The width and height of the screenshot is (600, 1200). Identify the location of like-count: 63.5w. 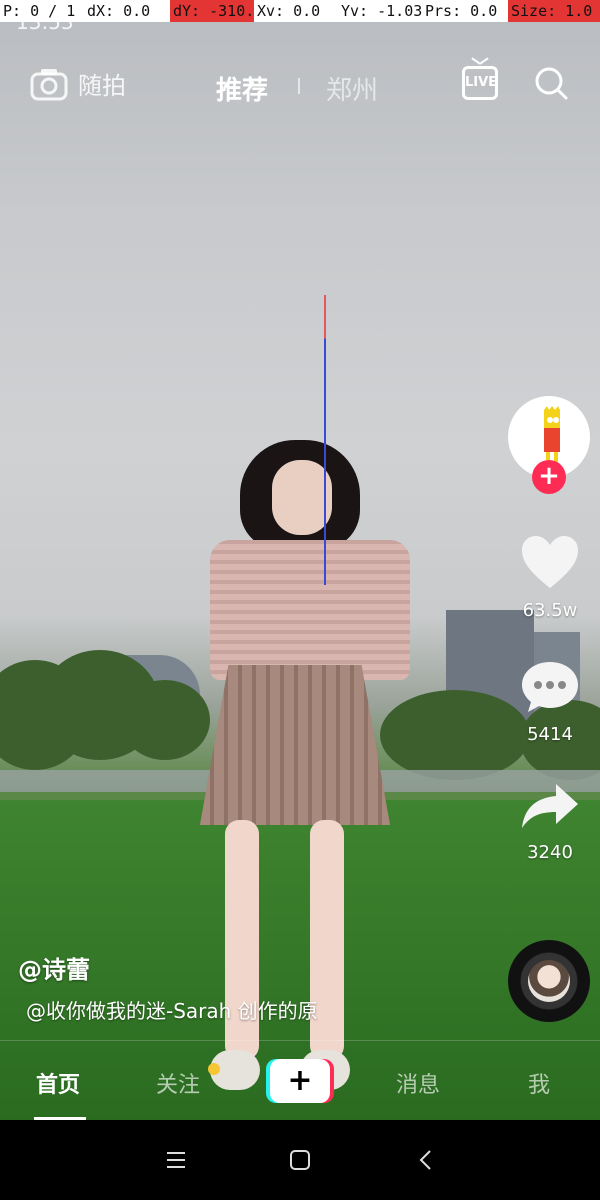
(550, 610).